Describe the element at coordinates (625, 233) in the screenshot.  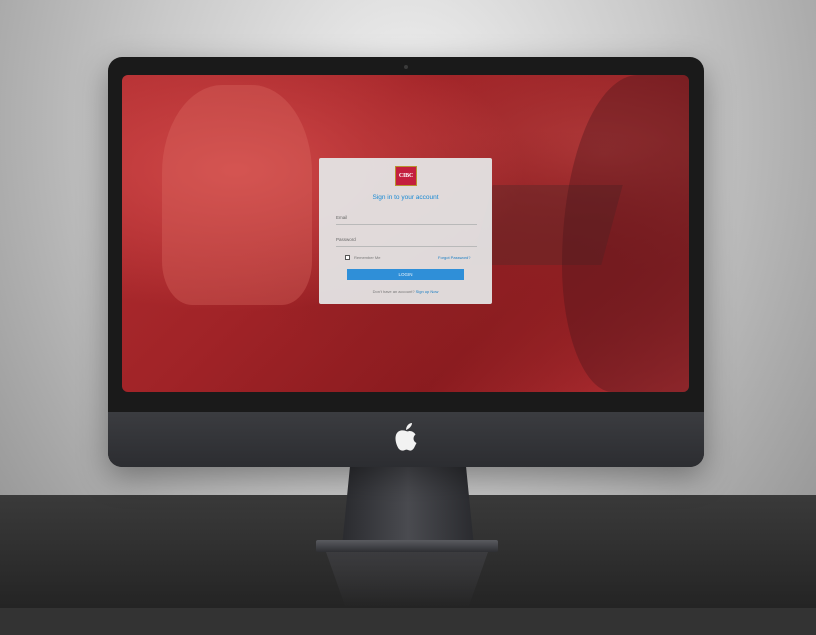
I see `background-photo-person-right` at that location.